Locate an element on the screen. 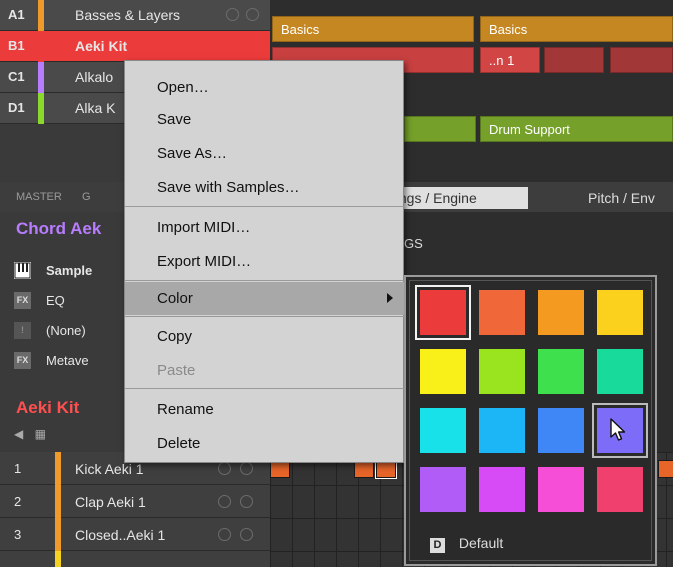  pad-row: 2 Clap Aeki 1 is located at coordinates (135, 501).